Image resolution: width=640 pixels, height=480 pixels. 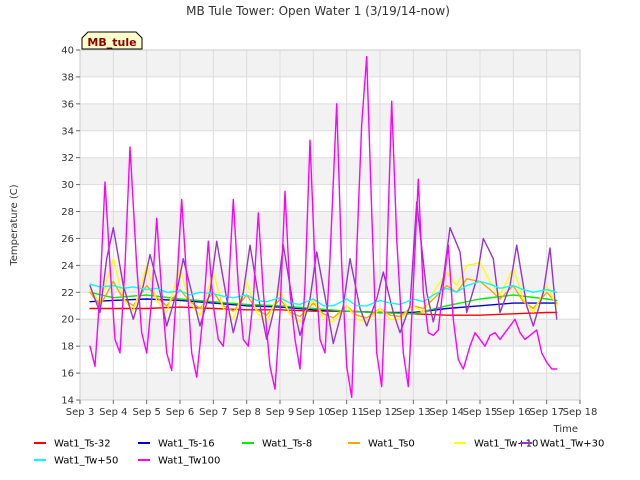 I want to click on x-tick-label: Sep 17, so click(x=546, y=412).